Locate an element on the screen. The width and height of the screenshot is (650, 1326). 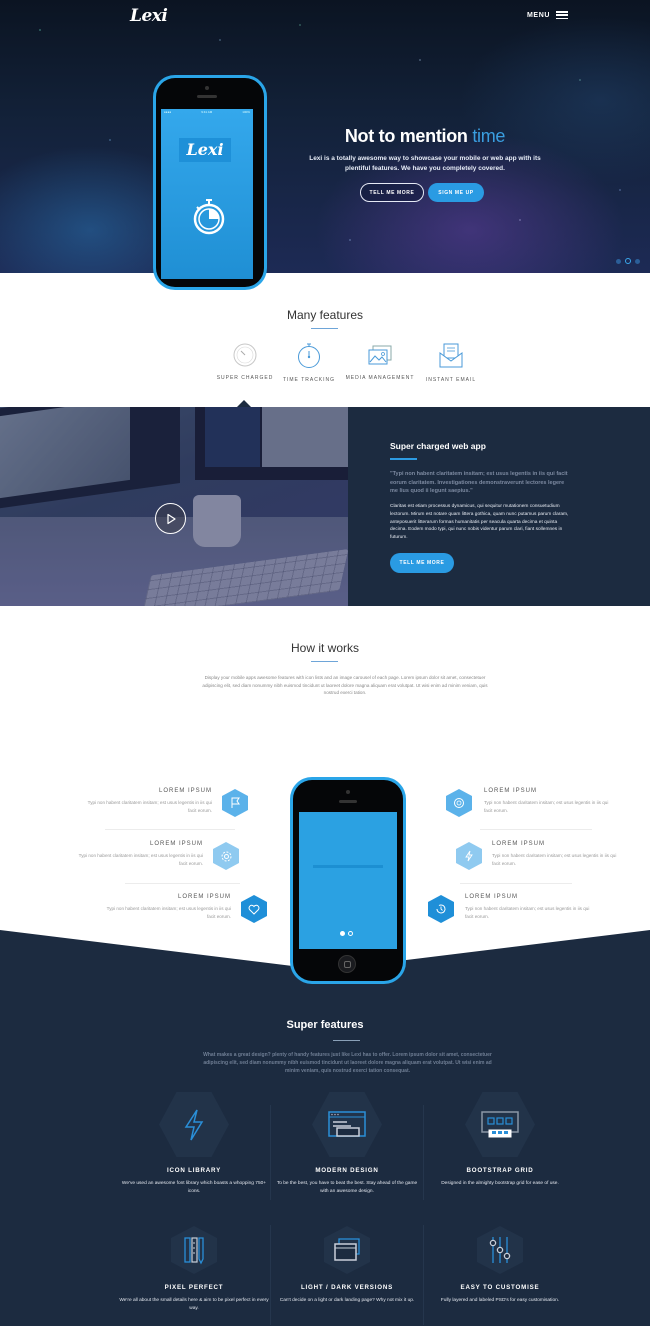
hero-title: Not to mention time is located at coordinates (425, 136).